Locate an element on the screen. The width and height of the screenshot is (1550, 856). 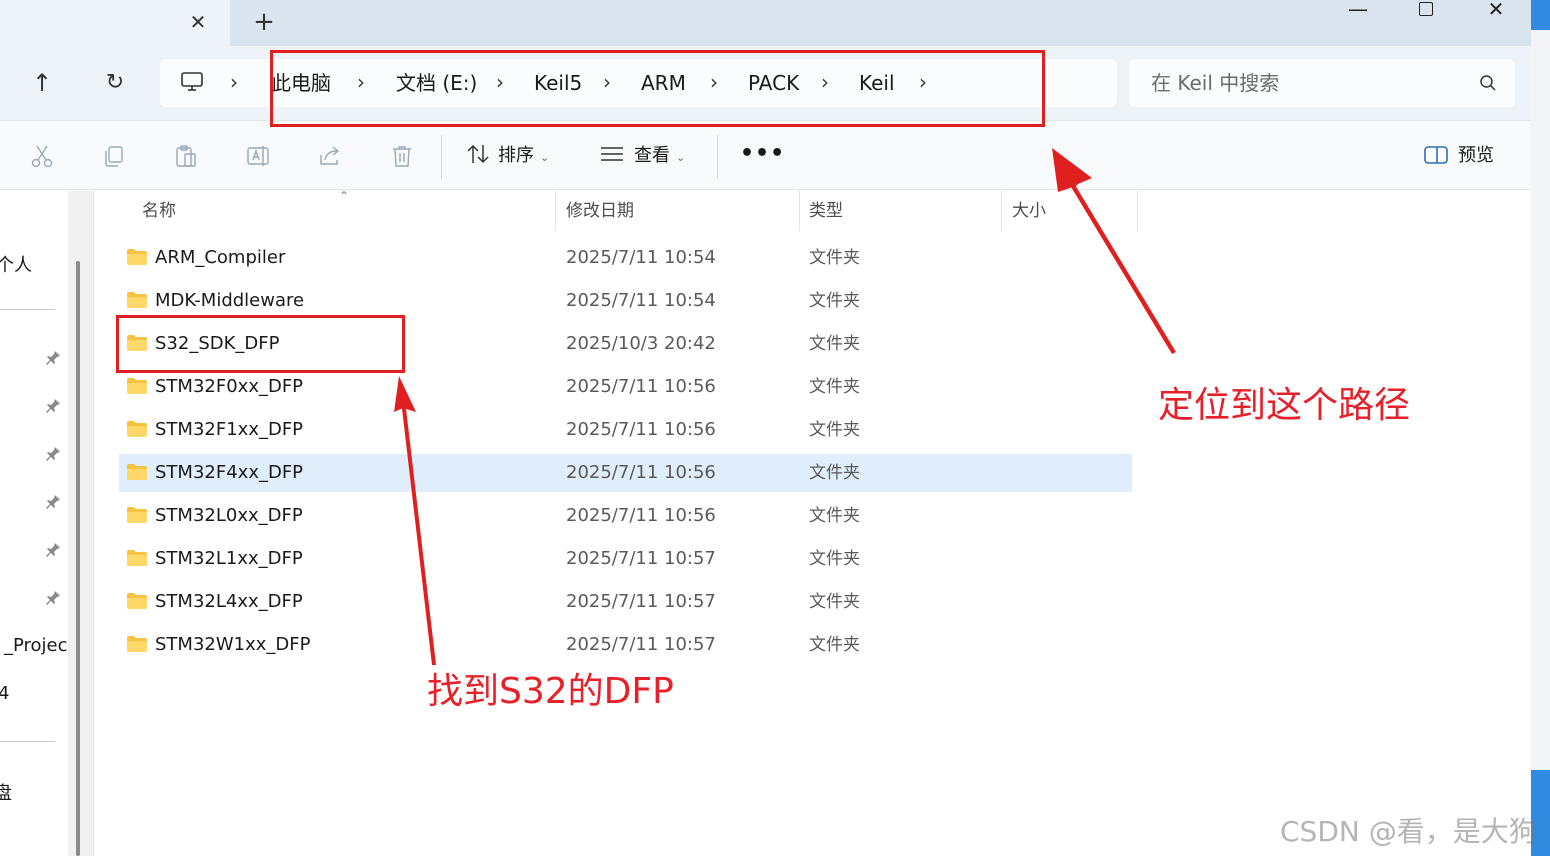
file-row: ARM_Compiler 2025/7/11 10:54 文件夹 is located at coordinates (625, 258).